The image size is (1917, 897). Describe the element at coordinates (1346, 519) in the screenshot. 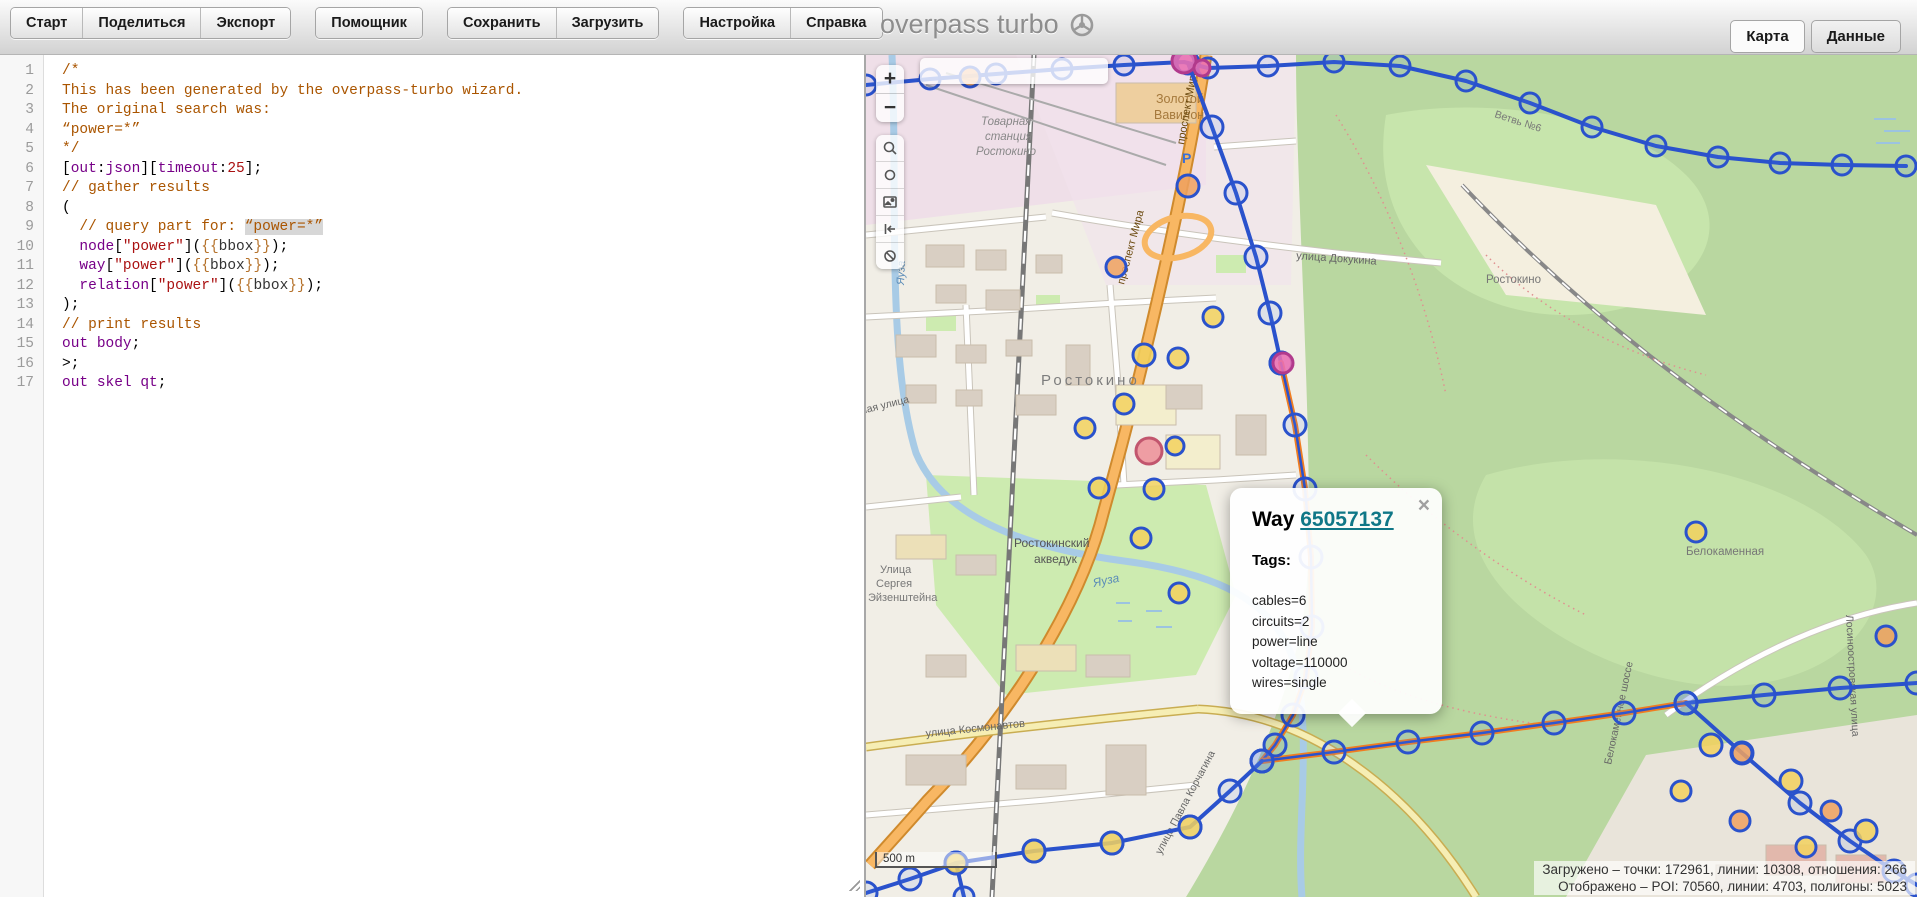

I see `way-id-link: 65057137` at that location.